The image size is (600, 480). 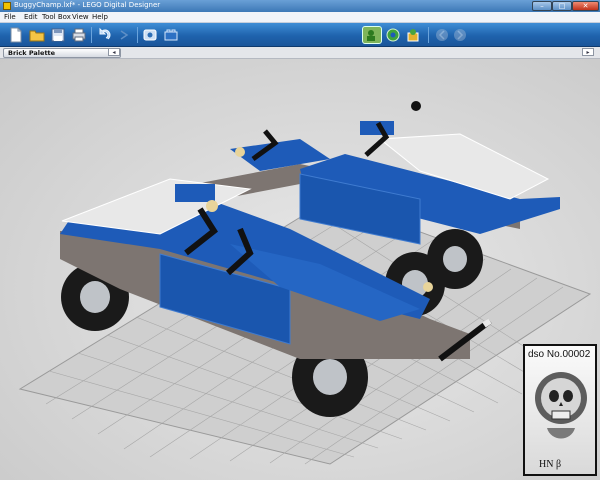 What do you see at coordinates (87, 5) in the screenshot?
I see `window-title: BuggyChamp.lxf* - LEGO Digital Designer` at bounding box center [87, 5].